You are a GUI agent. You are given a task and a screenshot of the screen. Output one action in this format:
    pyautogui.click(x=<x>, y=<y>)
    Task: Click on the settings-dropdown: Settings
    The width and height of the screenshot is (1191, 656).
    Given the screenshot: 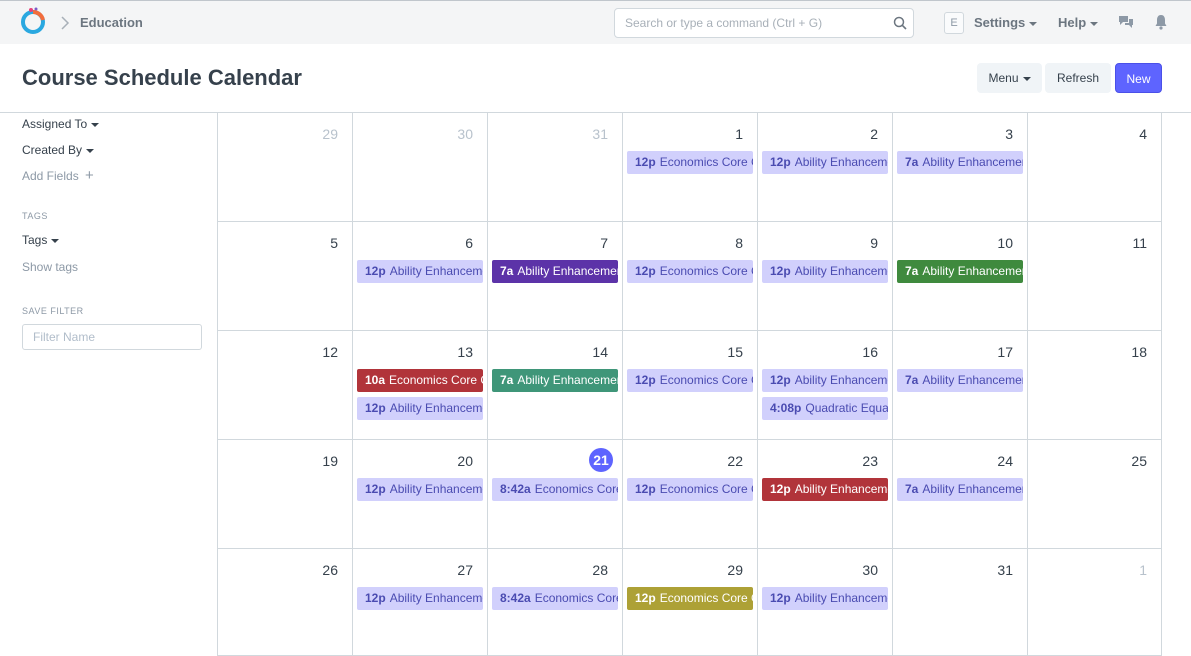 What is the action you would take?
    pyautogui.click(x=1006, y=22)
    